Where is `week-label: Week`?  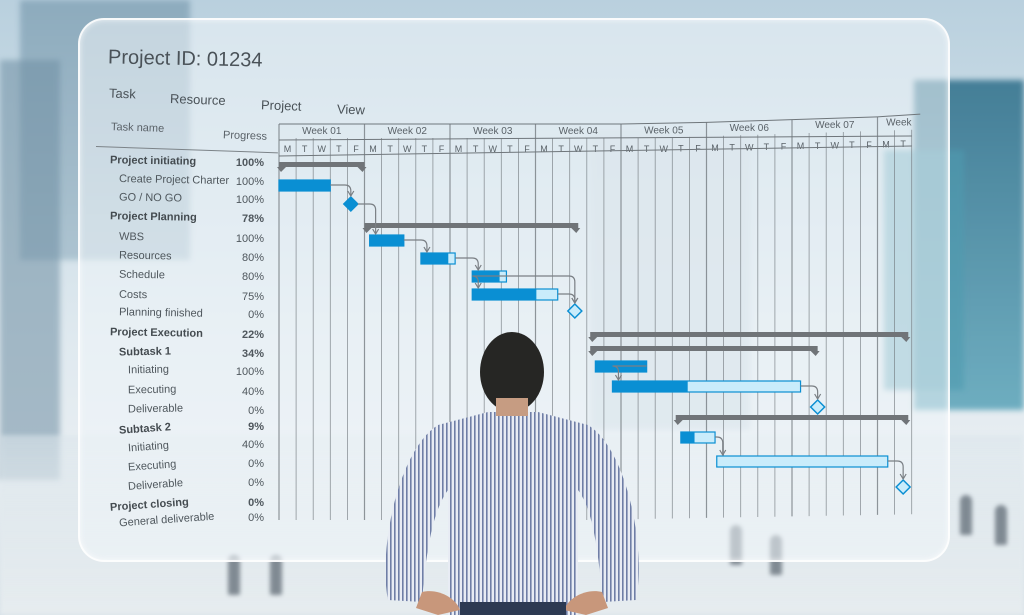 week-label: Week is located at coordinates (899, 122).